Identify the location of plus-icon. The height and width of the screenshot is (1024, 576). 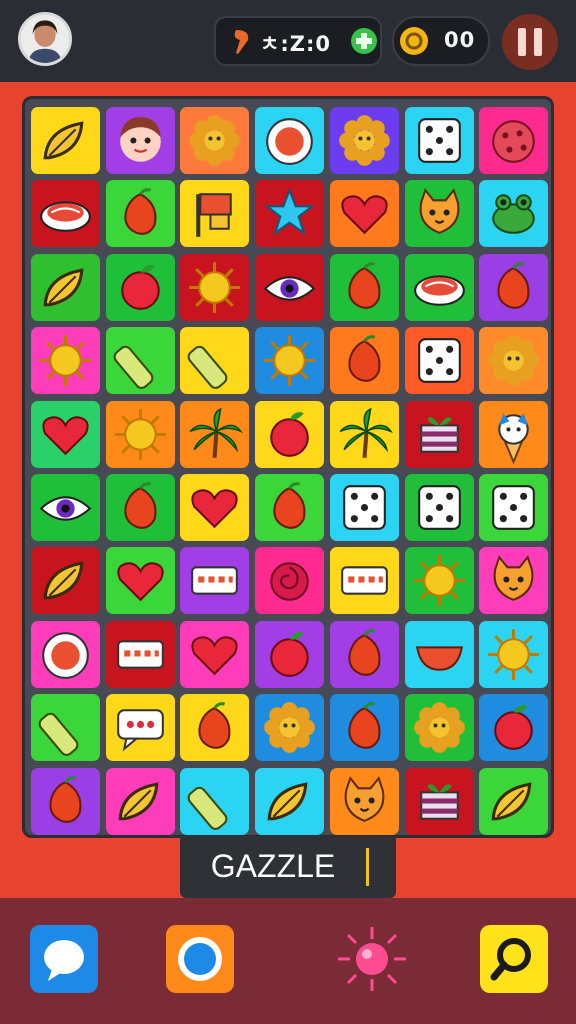
(364, 41).